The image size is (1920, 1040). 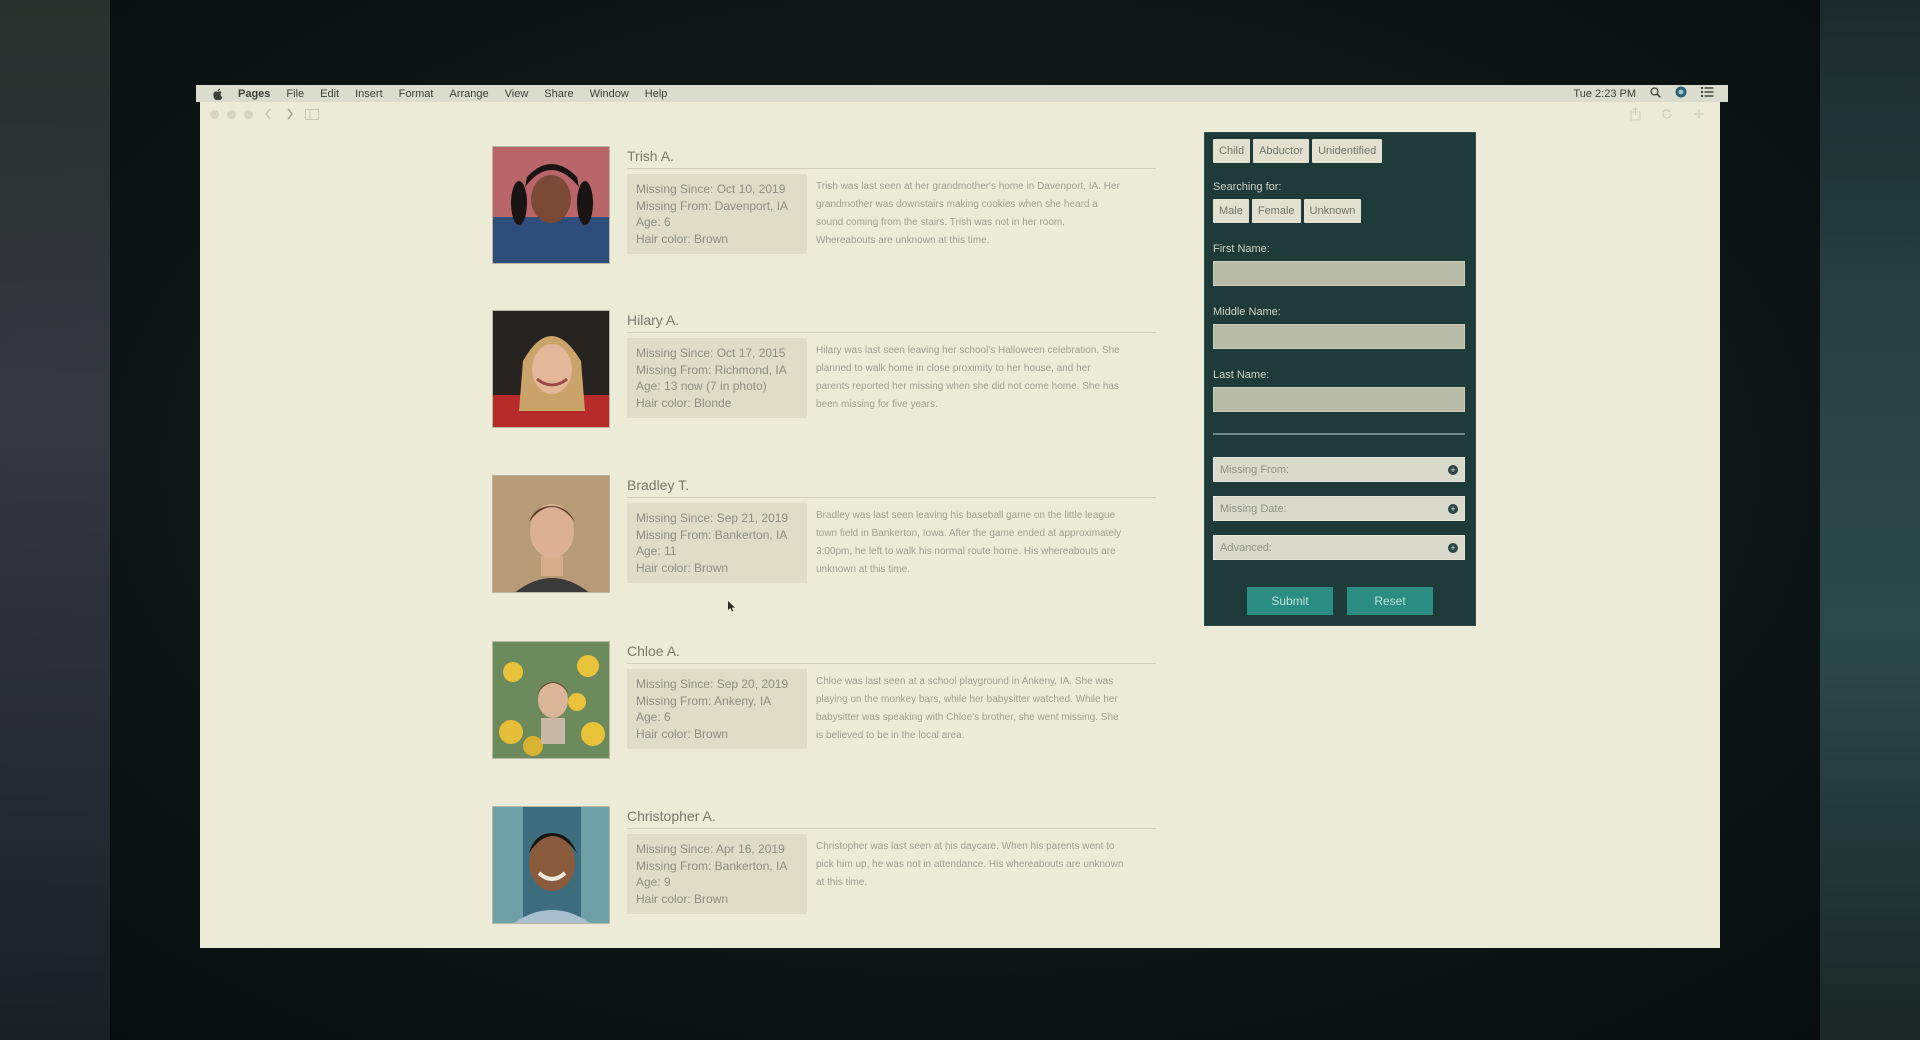 I want to click on refresh-icon, so click(x=1667, y=114).